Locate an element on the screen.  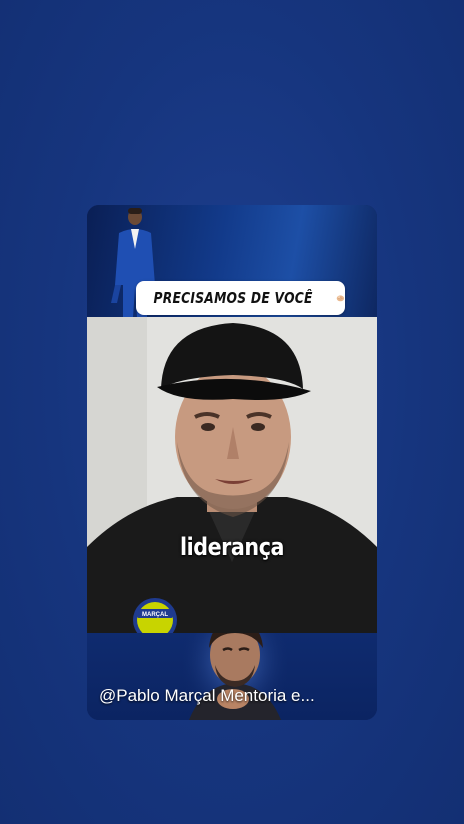
pointing-hand-icon is located at coordinates (340, 298).